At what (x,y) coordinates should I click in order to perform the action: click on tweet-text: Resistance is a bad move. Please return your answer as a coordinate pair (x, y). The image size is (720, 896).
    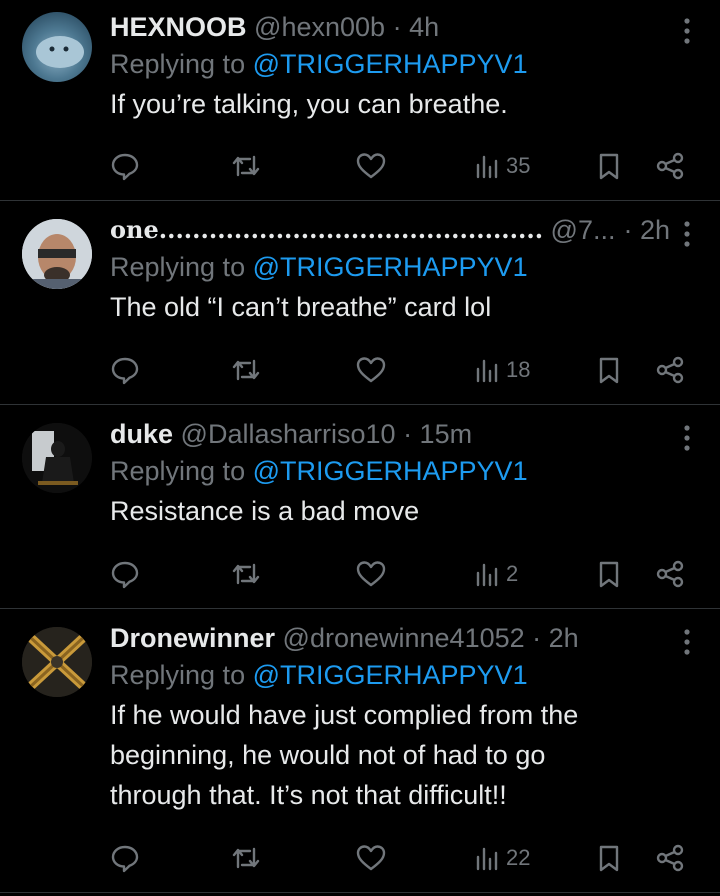
    Looking at the image, I should click on (265, 511).